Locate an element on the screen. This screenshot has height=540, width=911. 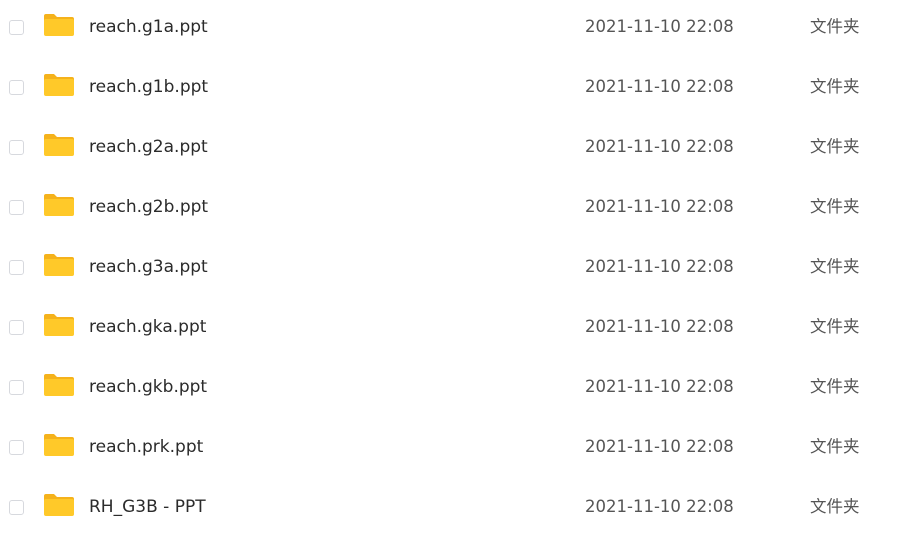
file-name: reach.g2b.ppt is located at coordinates (148, 207).